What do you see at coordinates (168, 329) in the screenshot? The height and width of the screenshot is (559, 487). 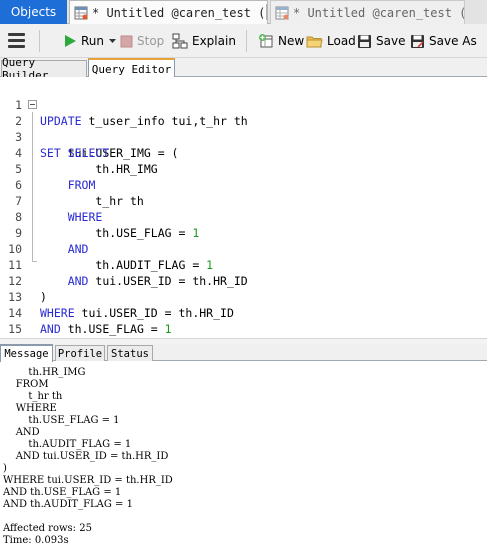 I see `sql-number: 1` at bounding box center [168, 329].